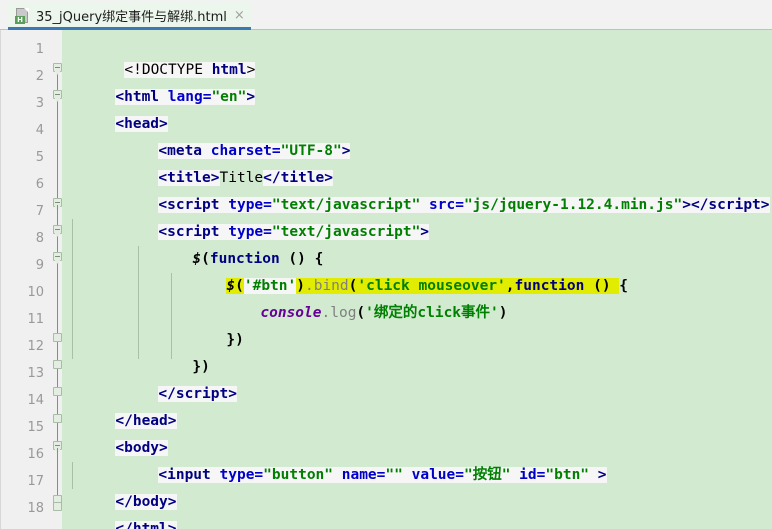 Image resolution: width=772 pixels, height=529 pixels. What do you see at coordinates (58, 279) in the screenshot?
I see `code-folding-gutter` at bounding box center [58, 279].